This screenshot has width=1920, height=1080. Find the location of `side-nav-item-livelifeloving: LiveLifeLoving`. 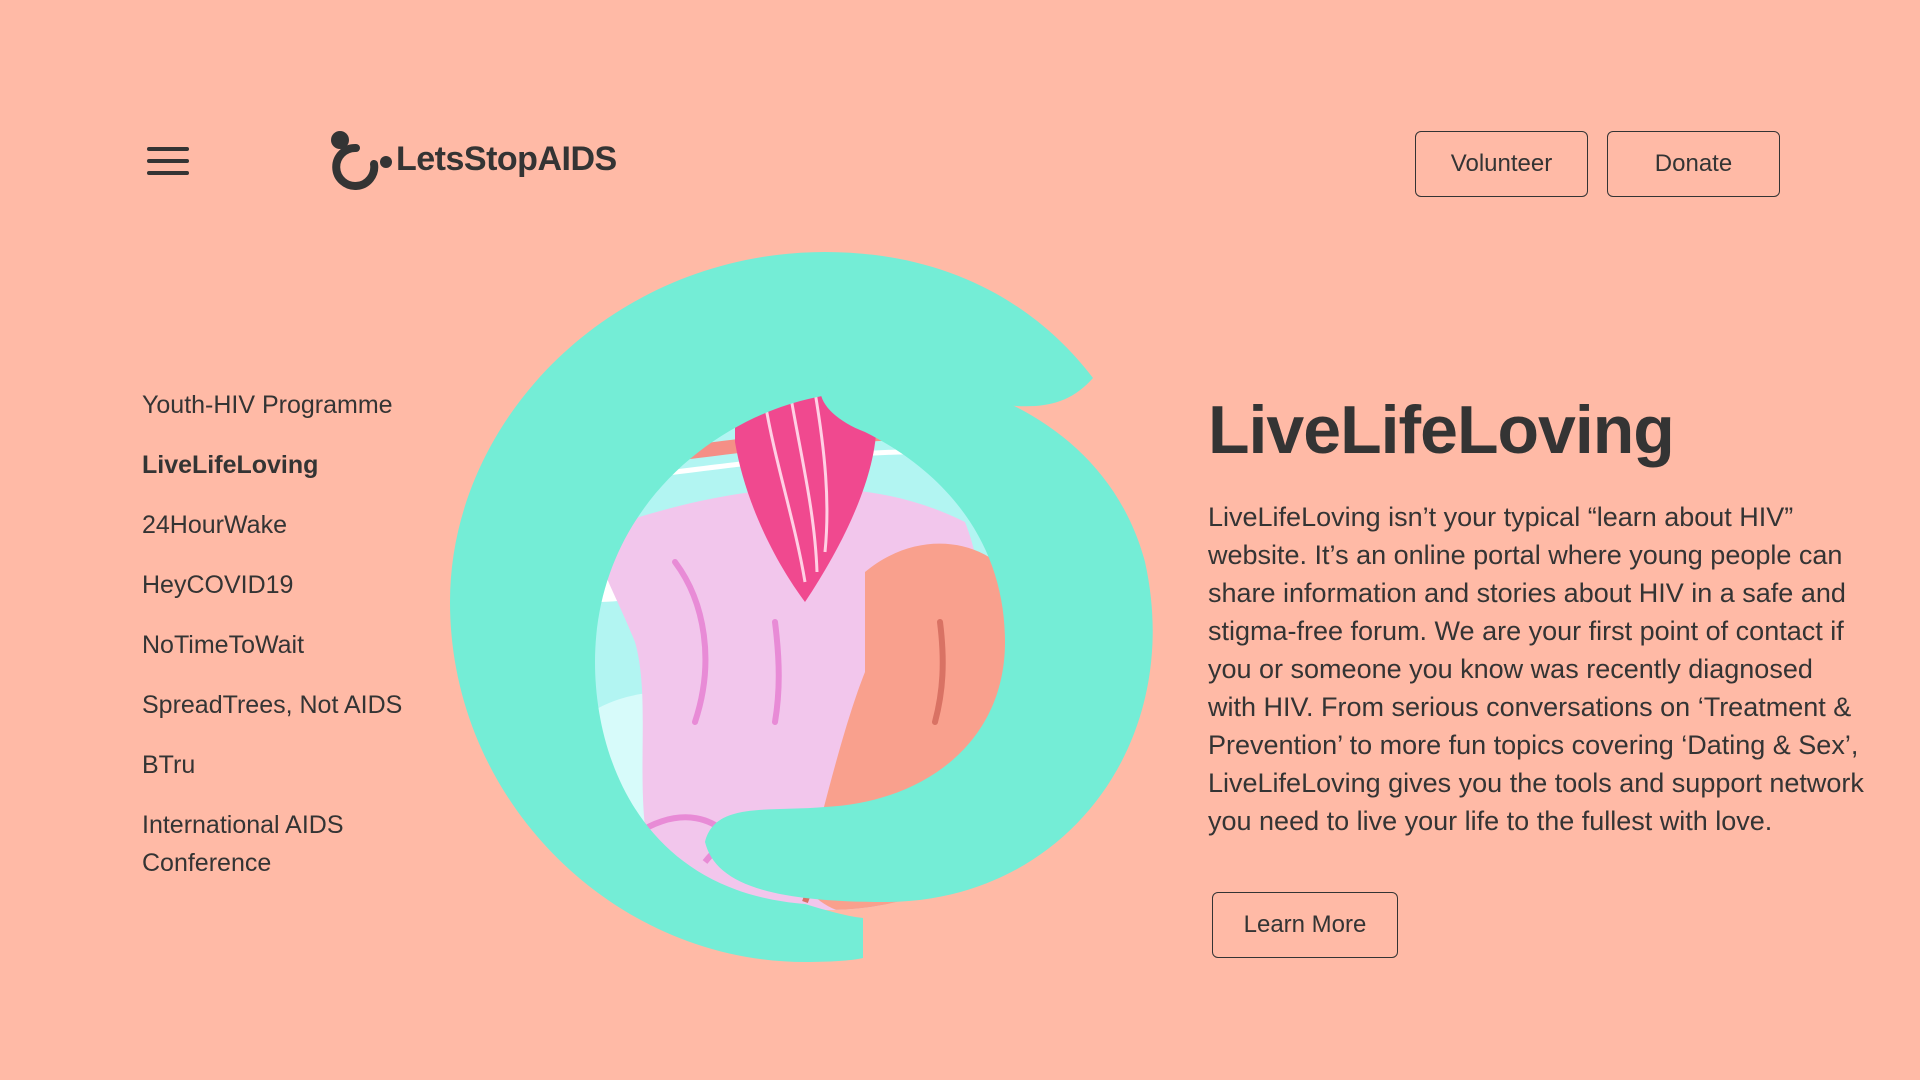

side-nav-item-livelifeloving: LiveLifeLoving is located at coordinates (272, 465).